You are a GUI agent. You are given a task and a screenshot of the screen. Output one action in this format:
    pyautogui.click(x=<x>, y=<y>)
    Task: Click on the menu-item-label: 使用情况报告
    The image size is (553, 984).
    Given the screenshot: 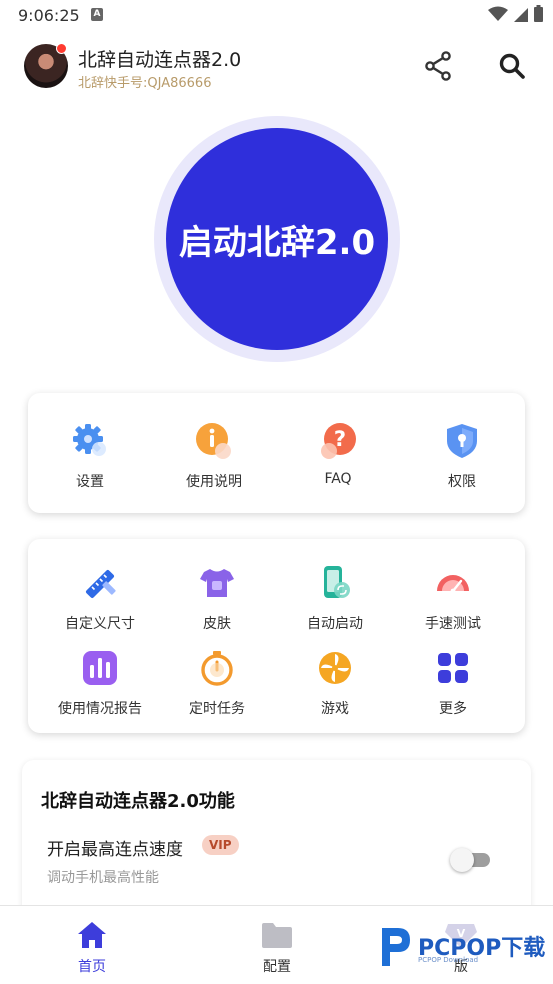 What is the action you would take?
    pyautogui.click(x=100, y=709)
    